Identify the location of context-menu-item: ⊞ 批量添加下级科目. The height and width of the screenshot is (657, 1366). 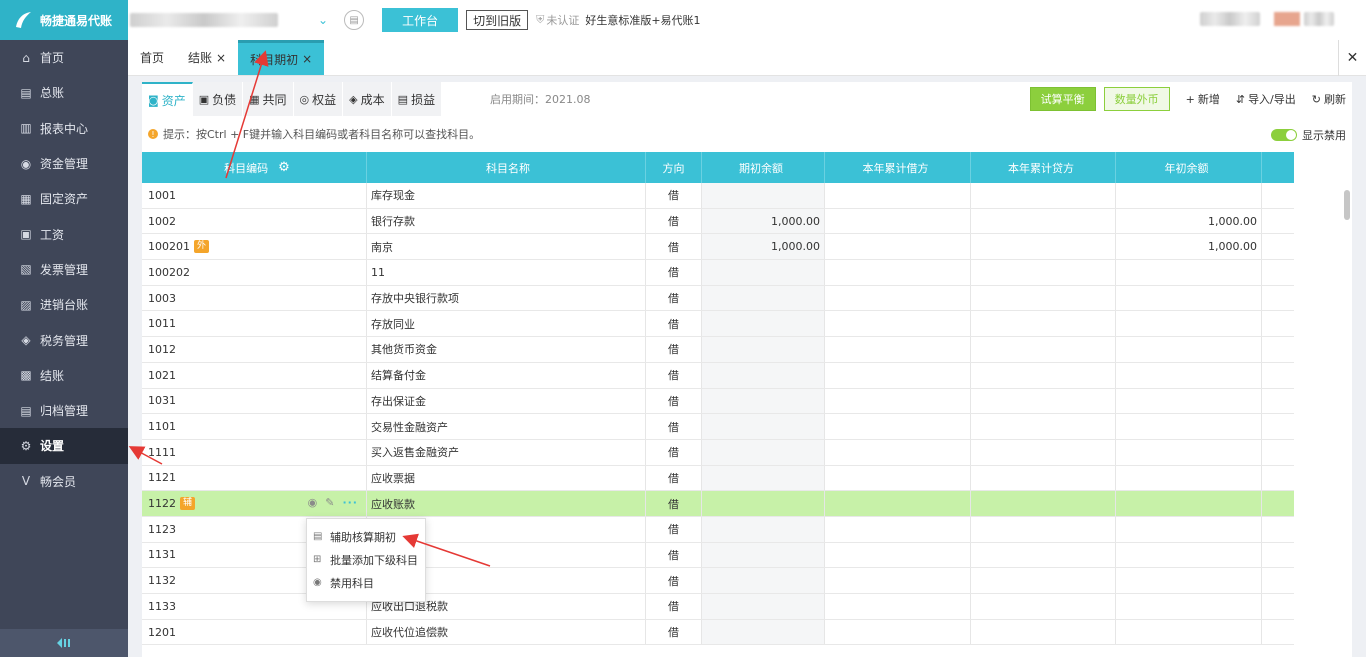
(366, 559).